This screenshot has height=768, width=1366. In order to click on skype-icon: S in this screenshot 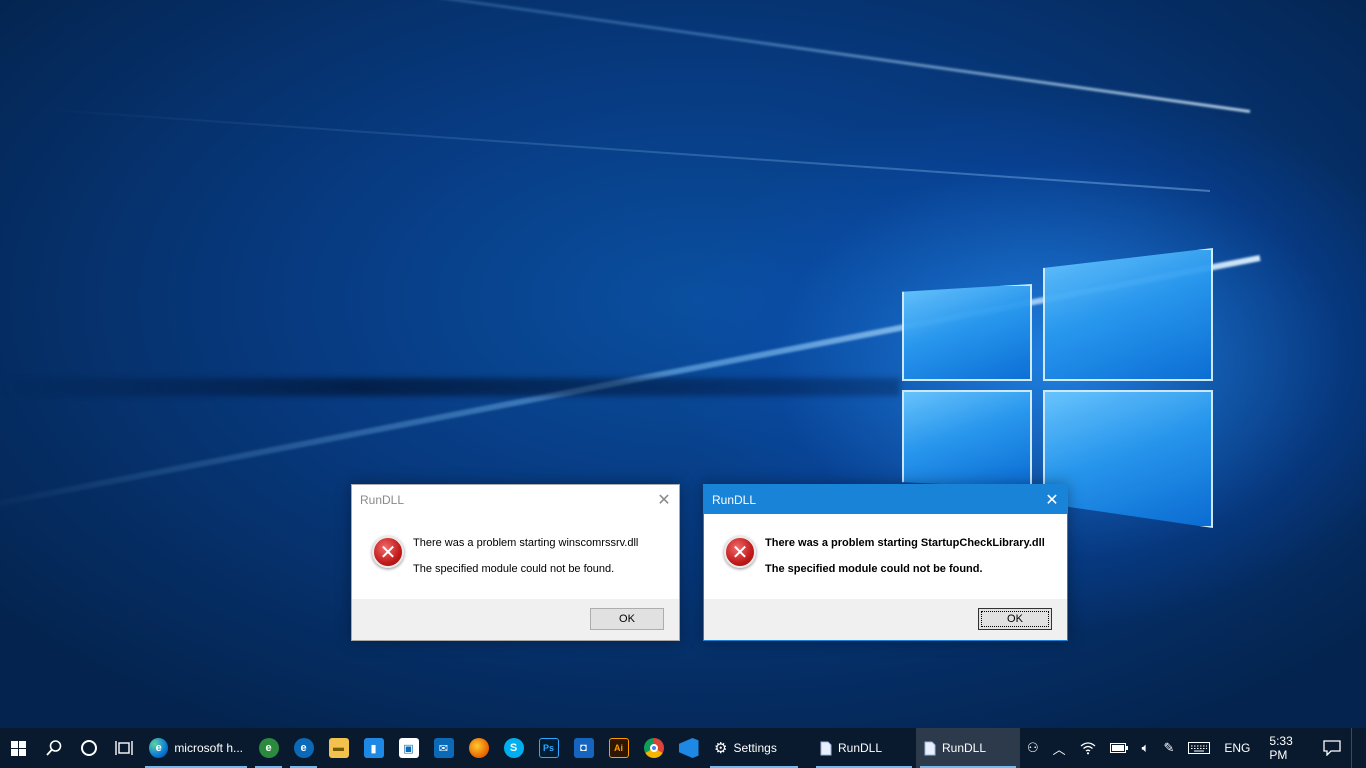, I will do `click(513, 748)`.